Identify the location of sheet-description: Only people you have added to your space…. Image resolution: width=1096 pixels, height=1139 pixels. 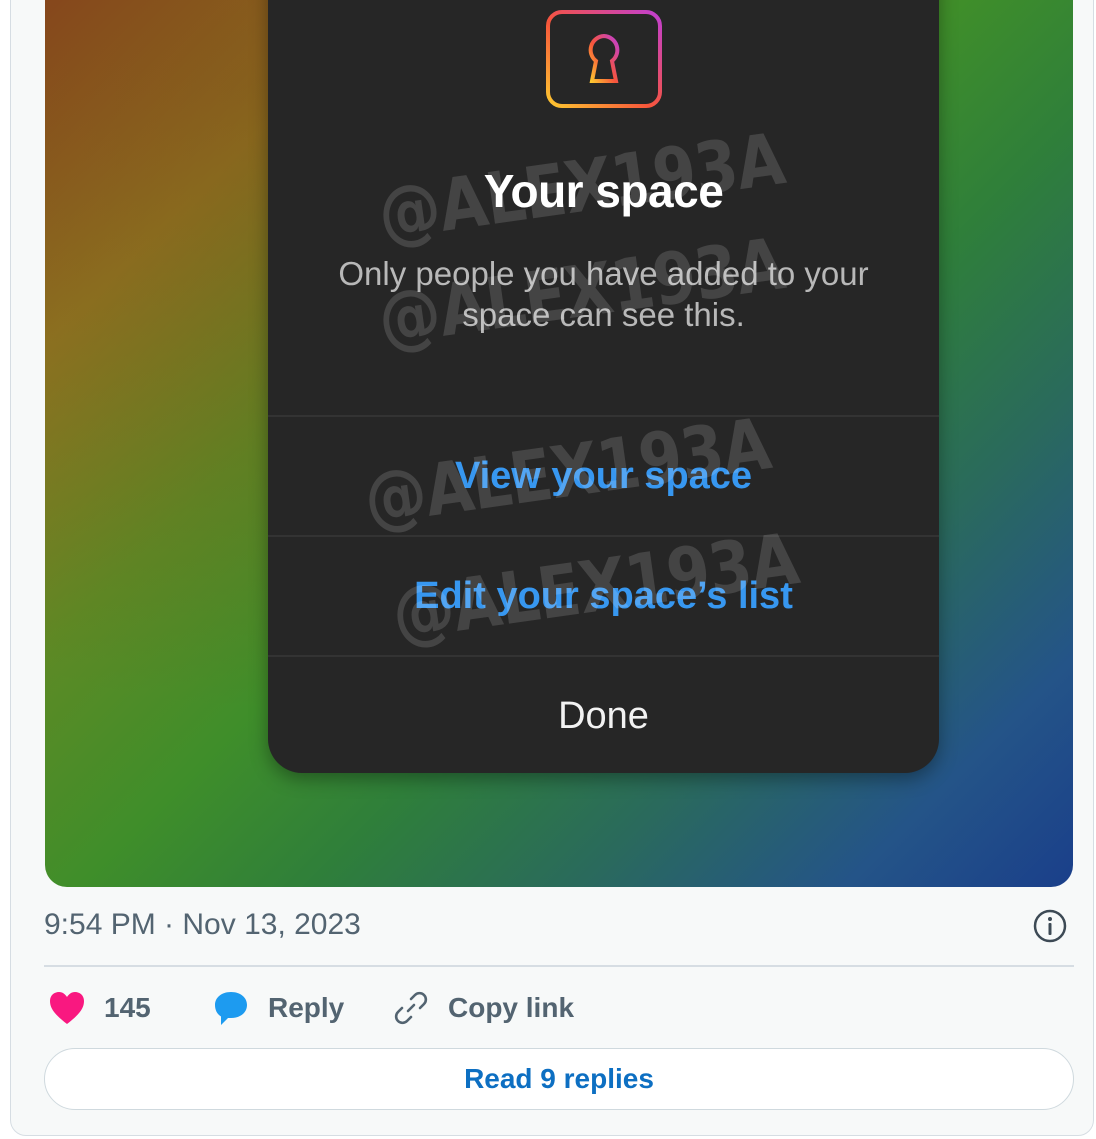
(603, 294).